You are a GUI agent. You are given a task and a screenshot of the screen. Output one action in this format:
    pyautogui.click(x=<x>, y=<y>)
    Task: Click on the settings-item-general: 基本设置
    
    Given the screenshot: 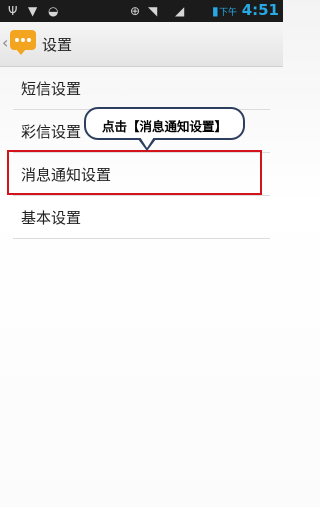 What is the action you would take?
    pyautogui.click(x=141, y=217)
    